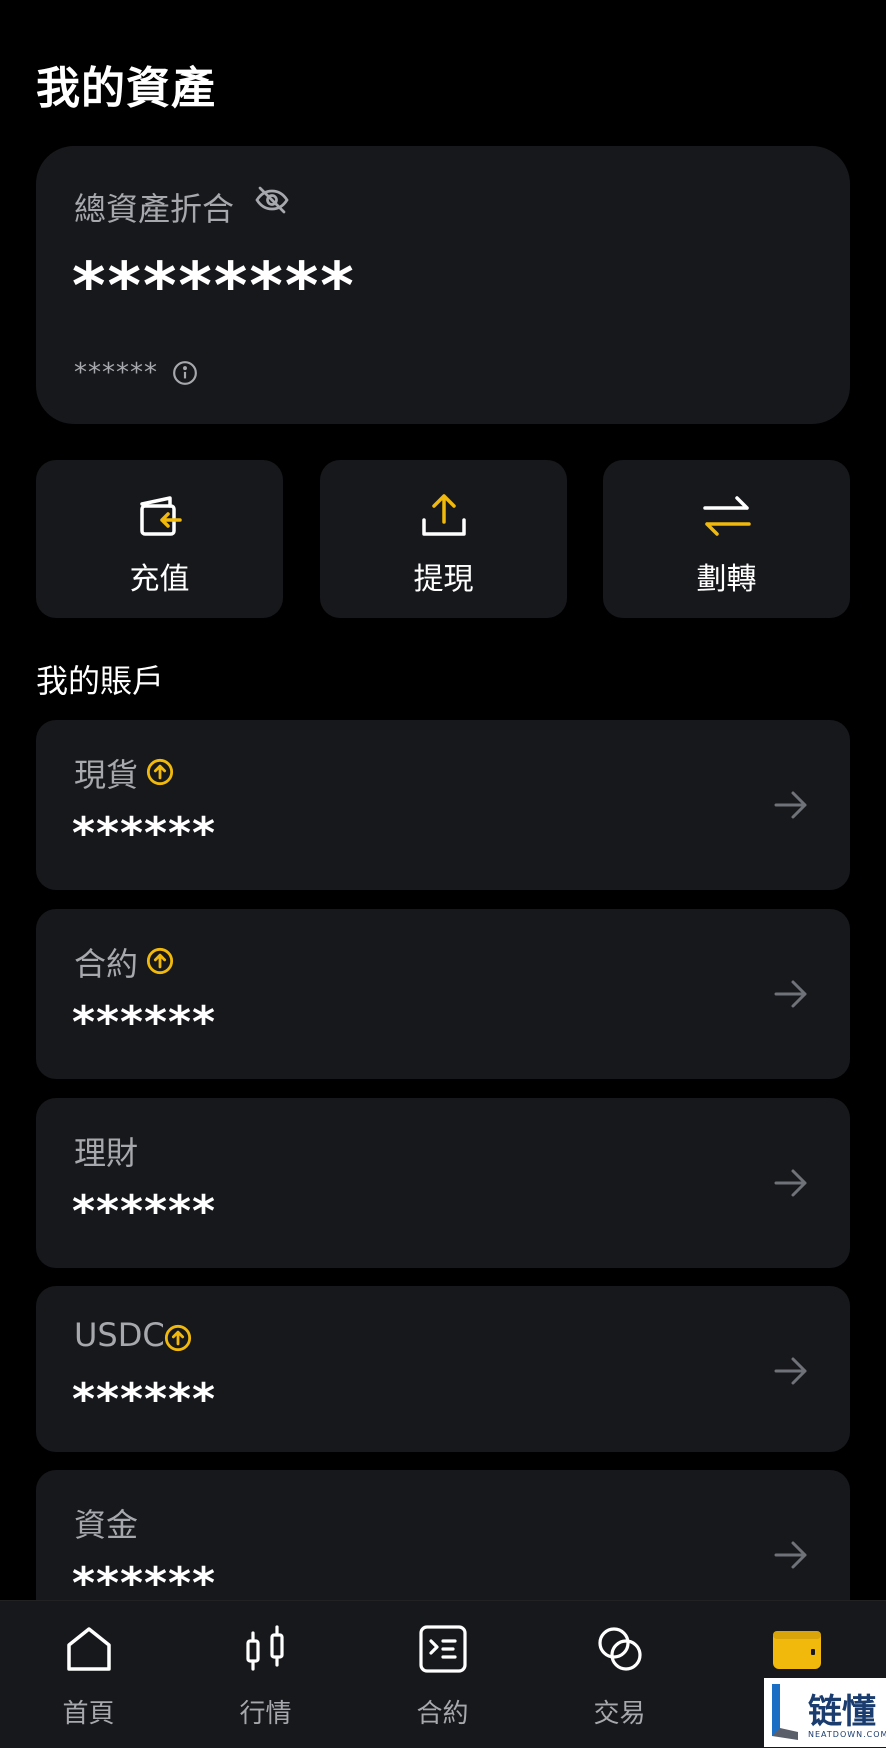 Image resolution: width=886 pixels, height=1748 pixels. I want to click on deposit-label: 充值, so click(159, 579).